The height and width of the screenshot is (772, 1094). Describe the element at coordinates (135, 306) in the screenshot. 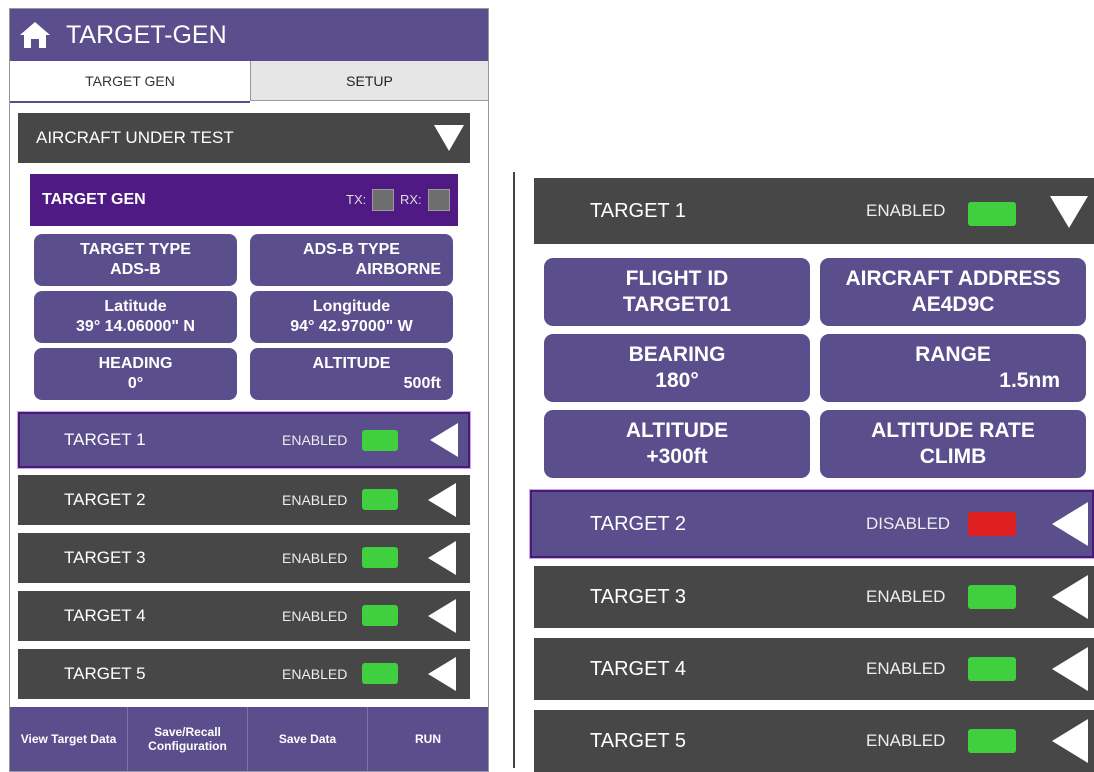

I see `latitude-label: Latitude` at that location.